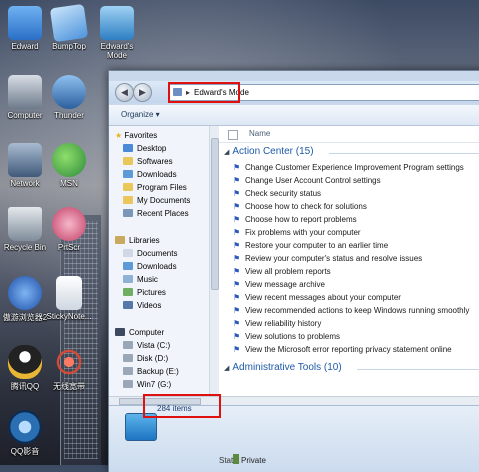  What do you see at coordinates (25, 160) in the screenshot?
I see `network-icon` at bounding box center [25, 160].